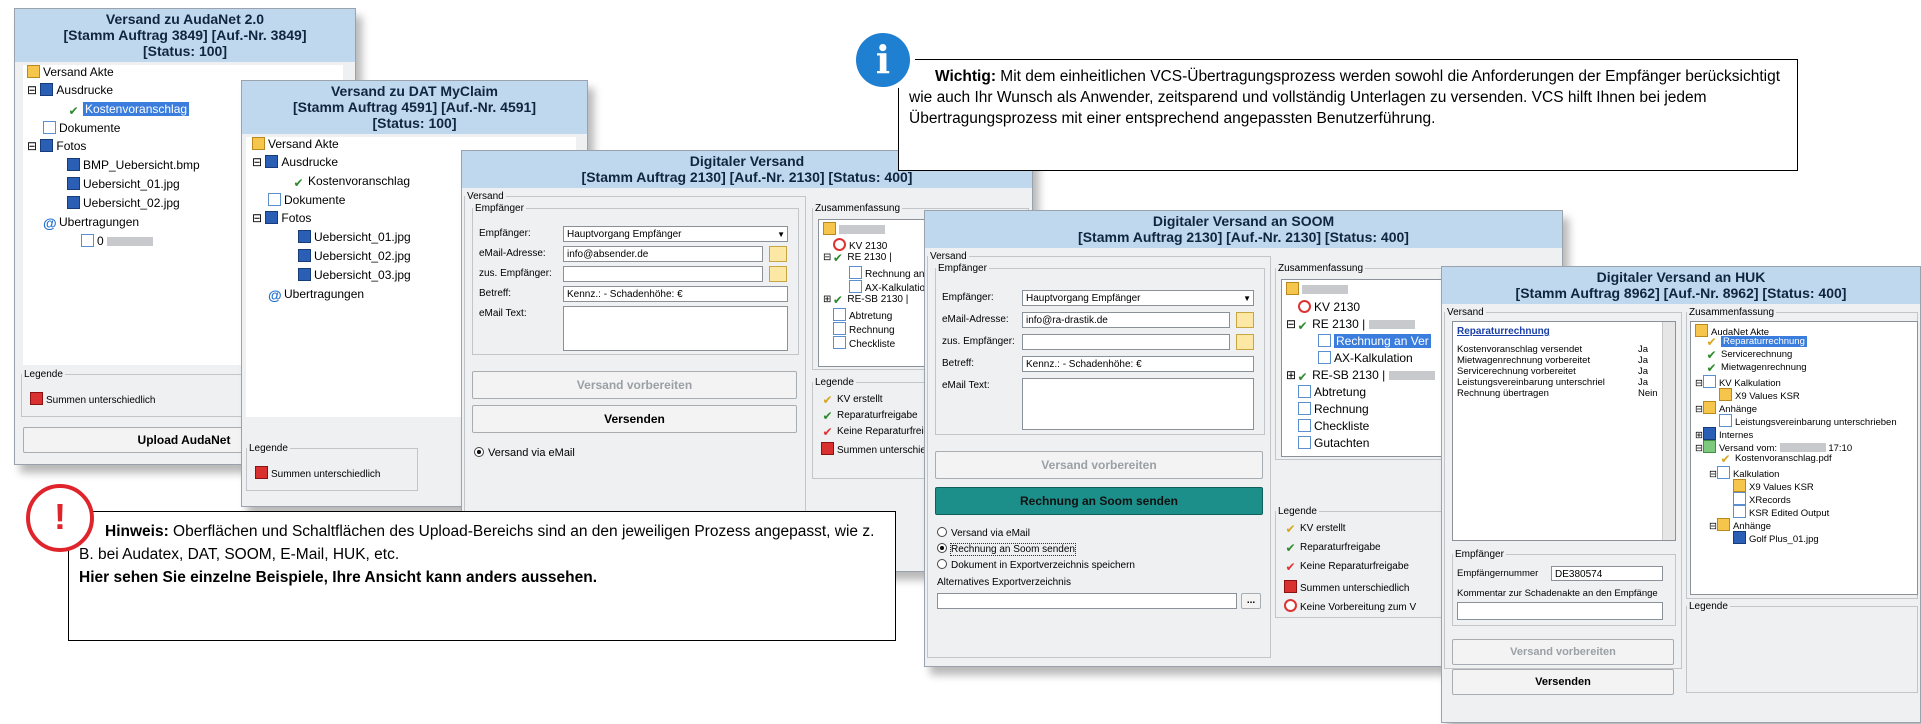  What do you see at coordinates (185, 19) in the screenshot?
I see `title-line: Versand zu AudaNet 2.0` at bounding box center [185, 19].